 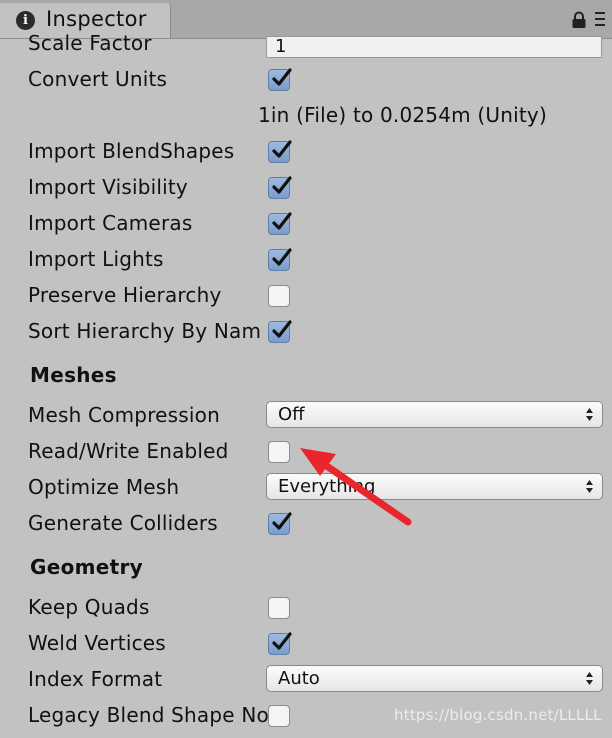 What do you see at coordinates (128, 451) in the screenshot?
I see `read-write-label: Read/Write Enabled` at bounding box center [128, 451].